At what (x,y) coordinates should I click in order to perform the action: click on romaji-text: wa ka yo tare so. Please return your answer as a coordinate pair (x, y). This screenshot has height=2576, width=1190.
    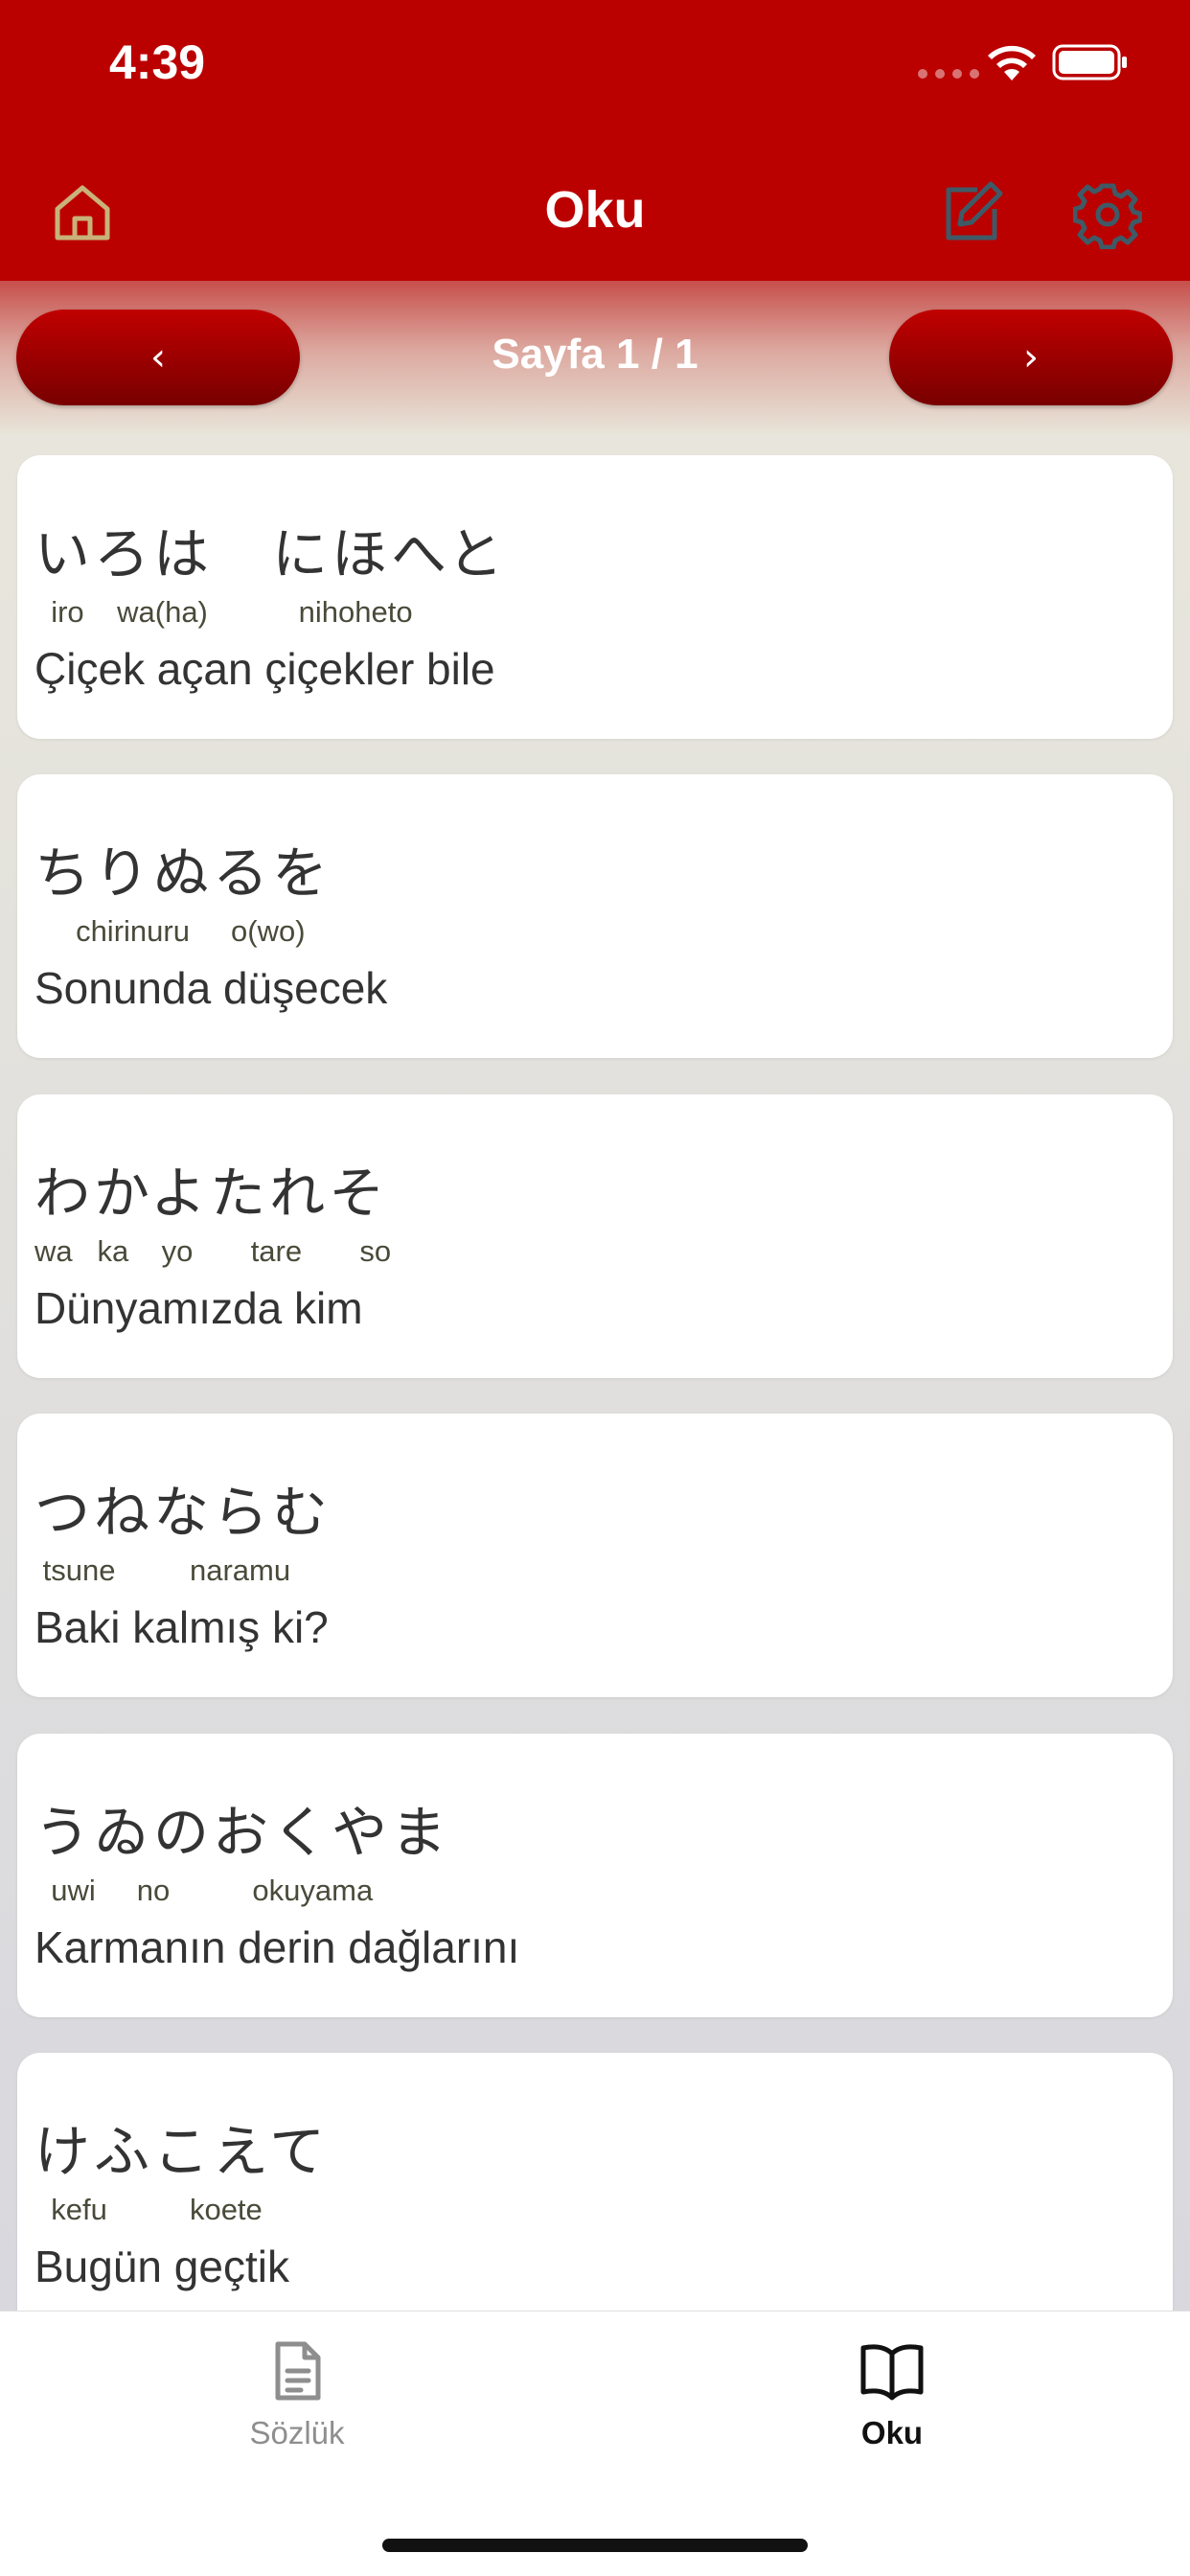
    Looking at the image, I should click on (213, 1251).